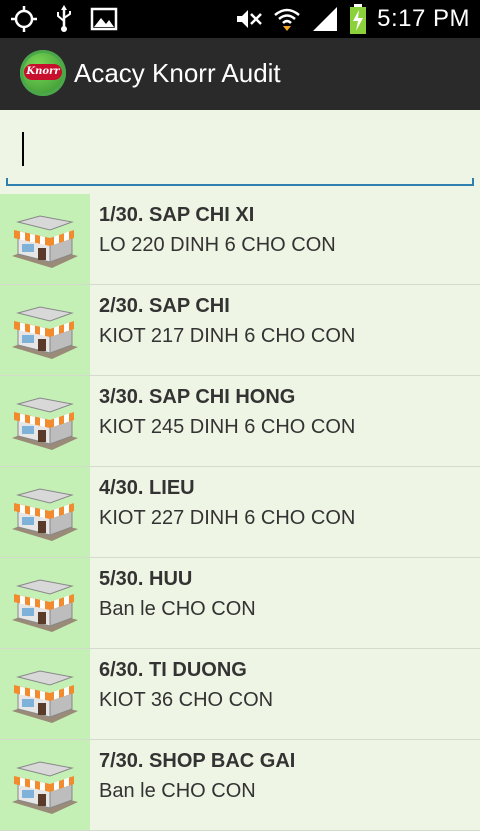 The height and width of the screenshot is (831, 480). I want to click on list-item: 4/30. LIEU KIOT 227 DINH 6 CHO CON, so click(240, 512).